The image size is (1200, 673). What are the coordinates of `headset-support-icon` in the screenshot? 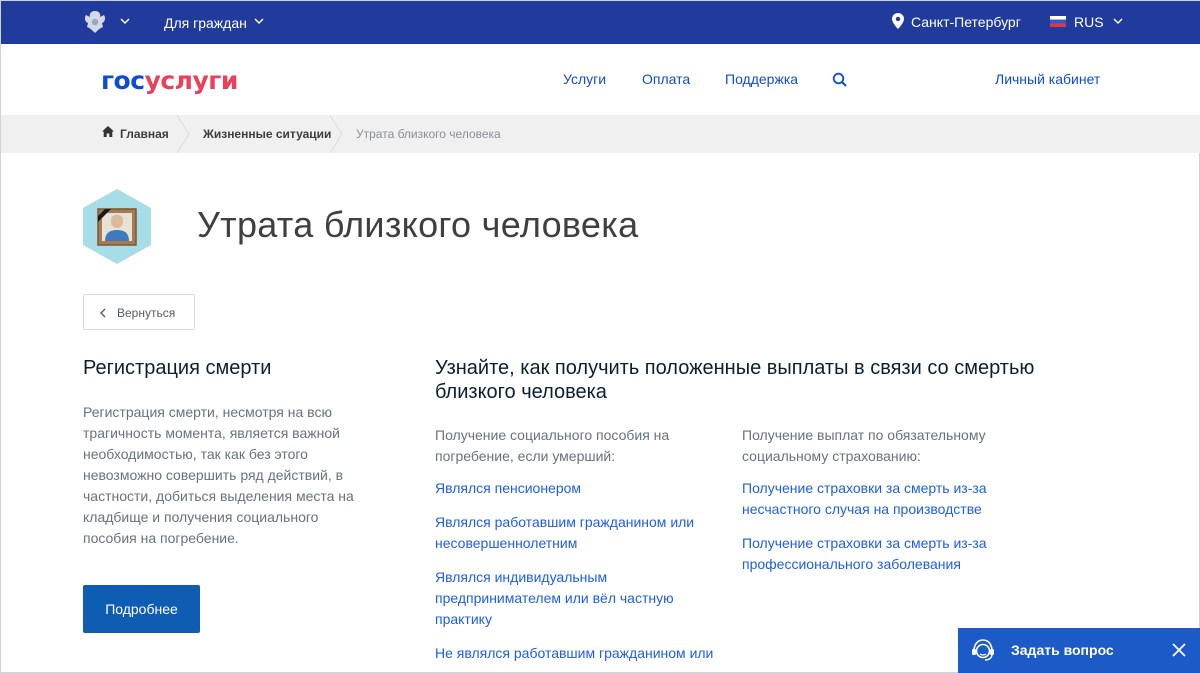 It's located at (983, 650).